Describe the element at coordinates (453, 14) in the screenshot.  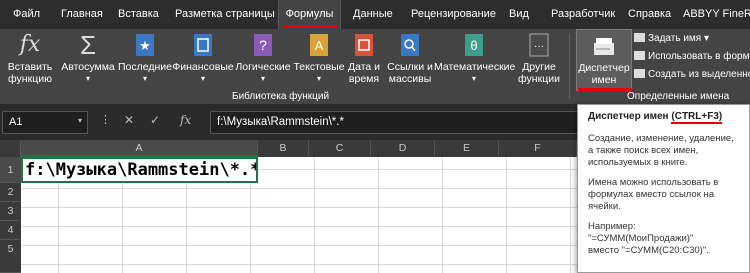
I see `tab-review: Рецензирование` at that location.